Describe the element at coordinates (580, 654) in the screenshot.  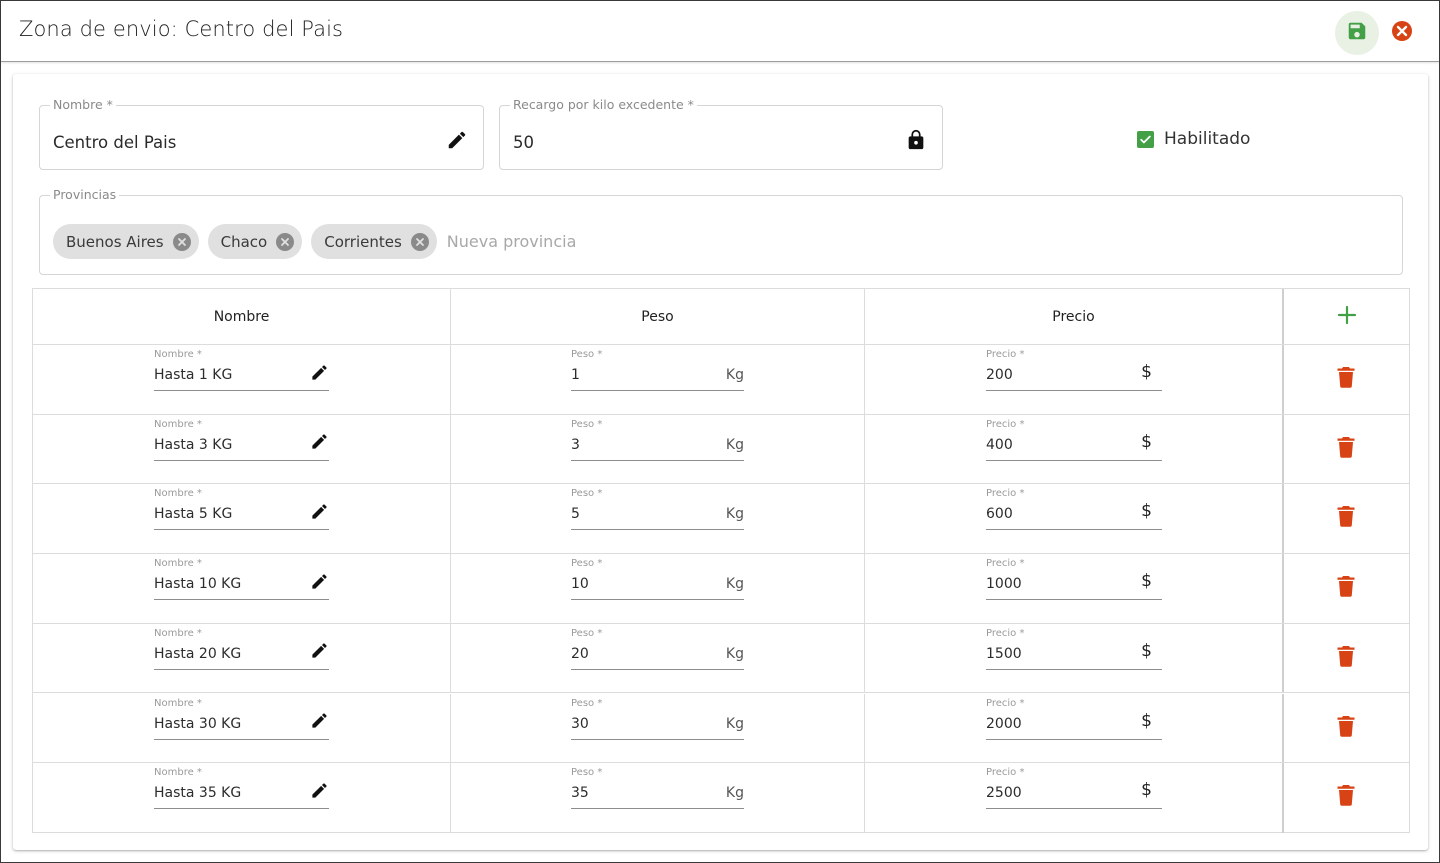
I see `row-peso-value: 20` at that location.